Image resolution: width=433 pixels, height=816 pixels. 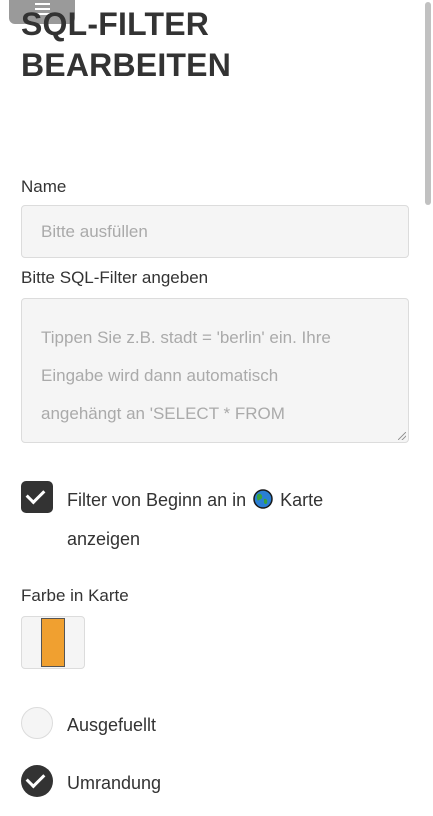 What do you see at coordinates (163, 413) in the screenshot?
I see `sql-placeholder-line: angehängt an 'SELECT * FROM` at bounding box center [163, 413].